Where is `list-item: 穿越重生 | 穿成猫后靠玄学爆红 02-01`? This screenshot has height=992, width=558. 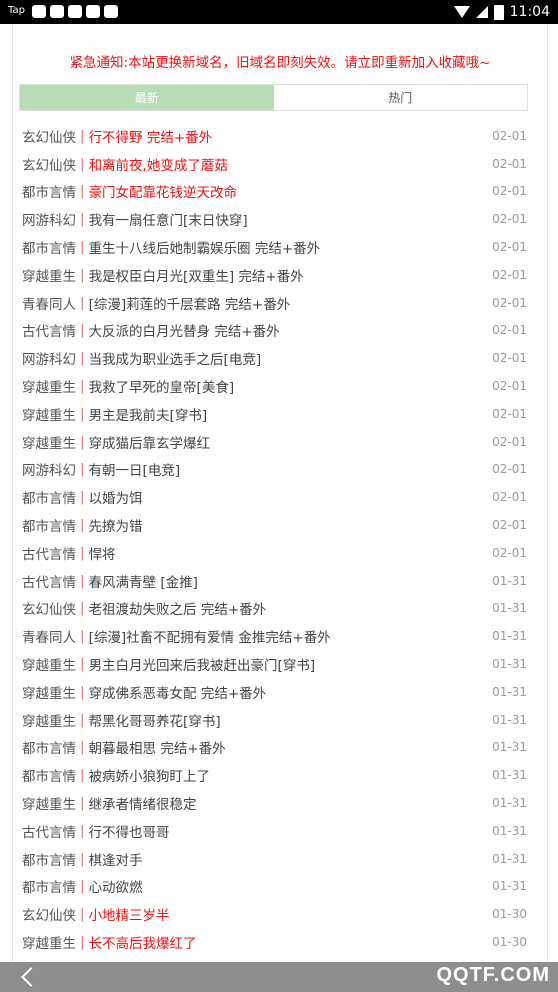
list-item: 穿越重生 | 穿成猫后靠玄学爆红 02-01 is located at coordinates (274, 442).